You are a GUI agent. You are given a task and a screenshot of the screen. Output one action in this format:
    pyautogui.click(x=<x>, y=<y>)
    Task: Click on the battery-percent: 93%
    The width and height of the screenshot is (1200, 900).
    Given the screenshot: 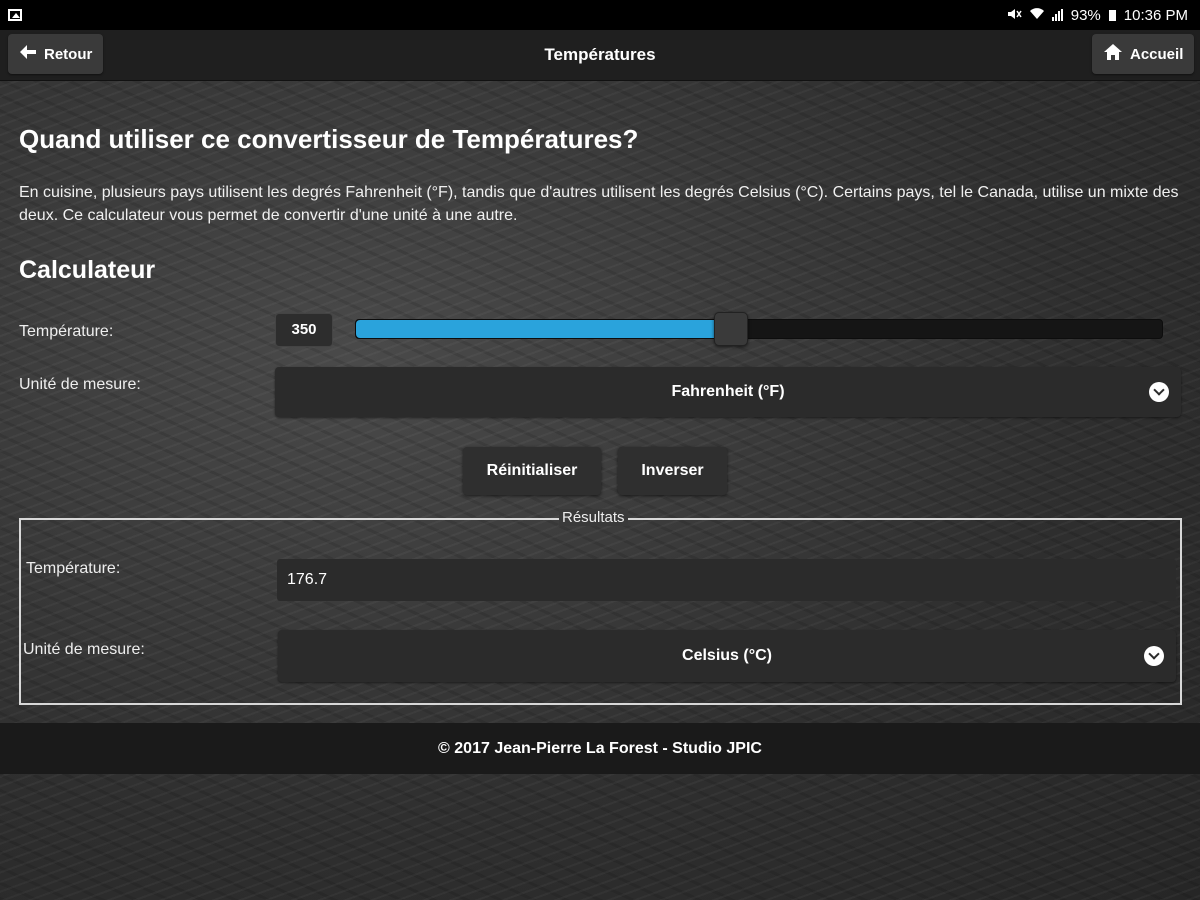 What is the action you would take?
    pyautogui.click(x=1085, y=15)
    